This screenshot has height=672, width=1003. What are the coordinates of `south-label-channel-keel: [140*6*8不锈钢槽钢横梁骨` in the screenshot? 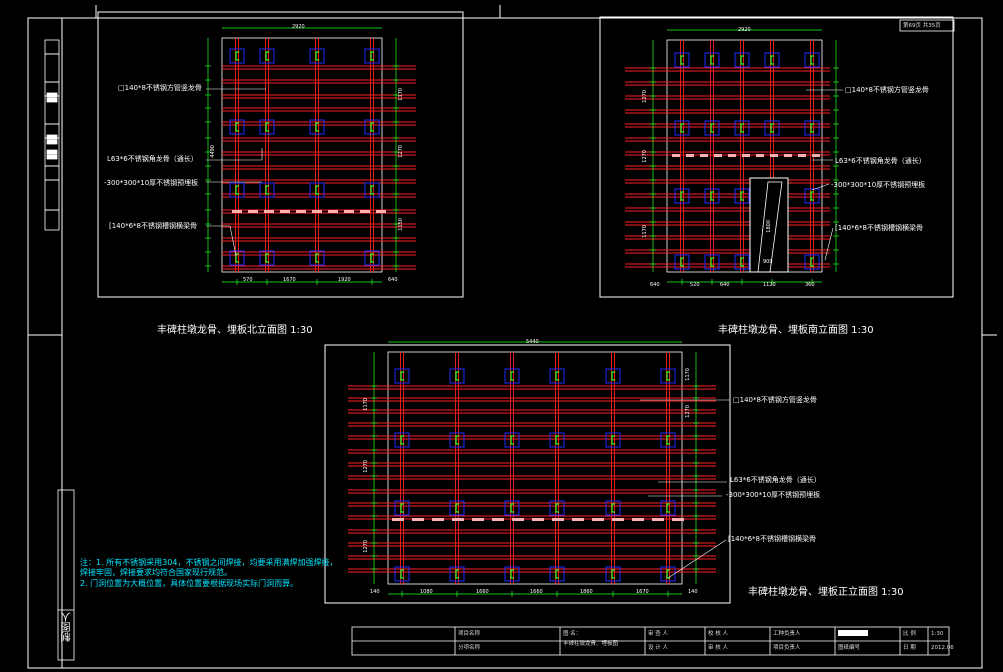 It's located at (879, 228).